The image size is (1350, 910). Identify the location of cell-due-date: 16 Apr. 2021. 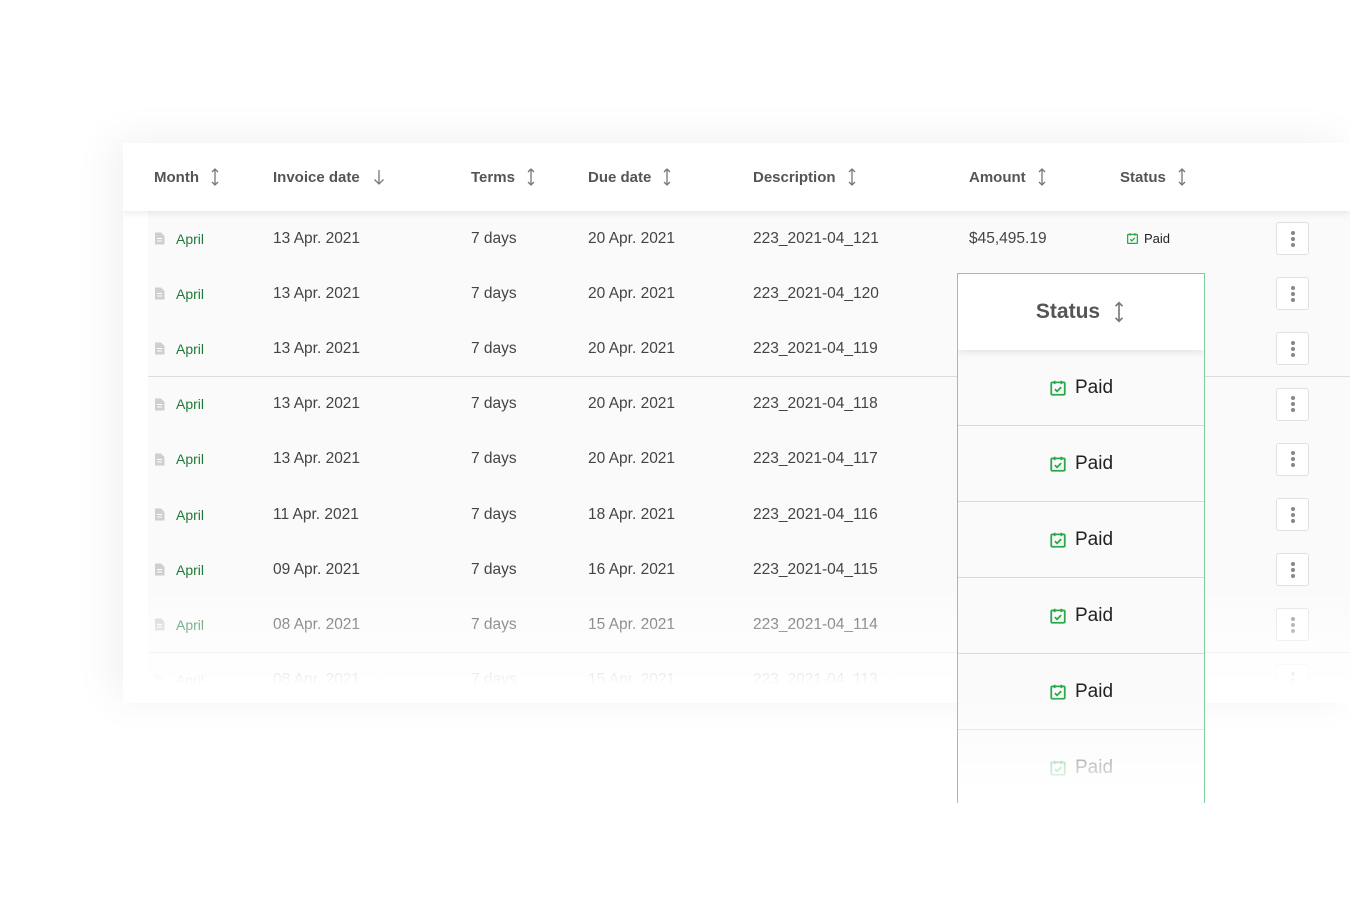
(632, 569).